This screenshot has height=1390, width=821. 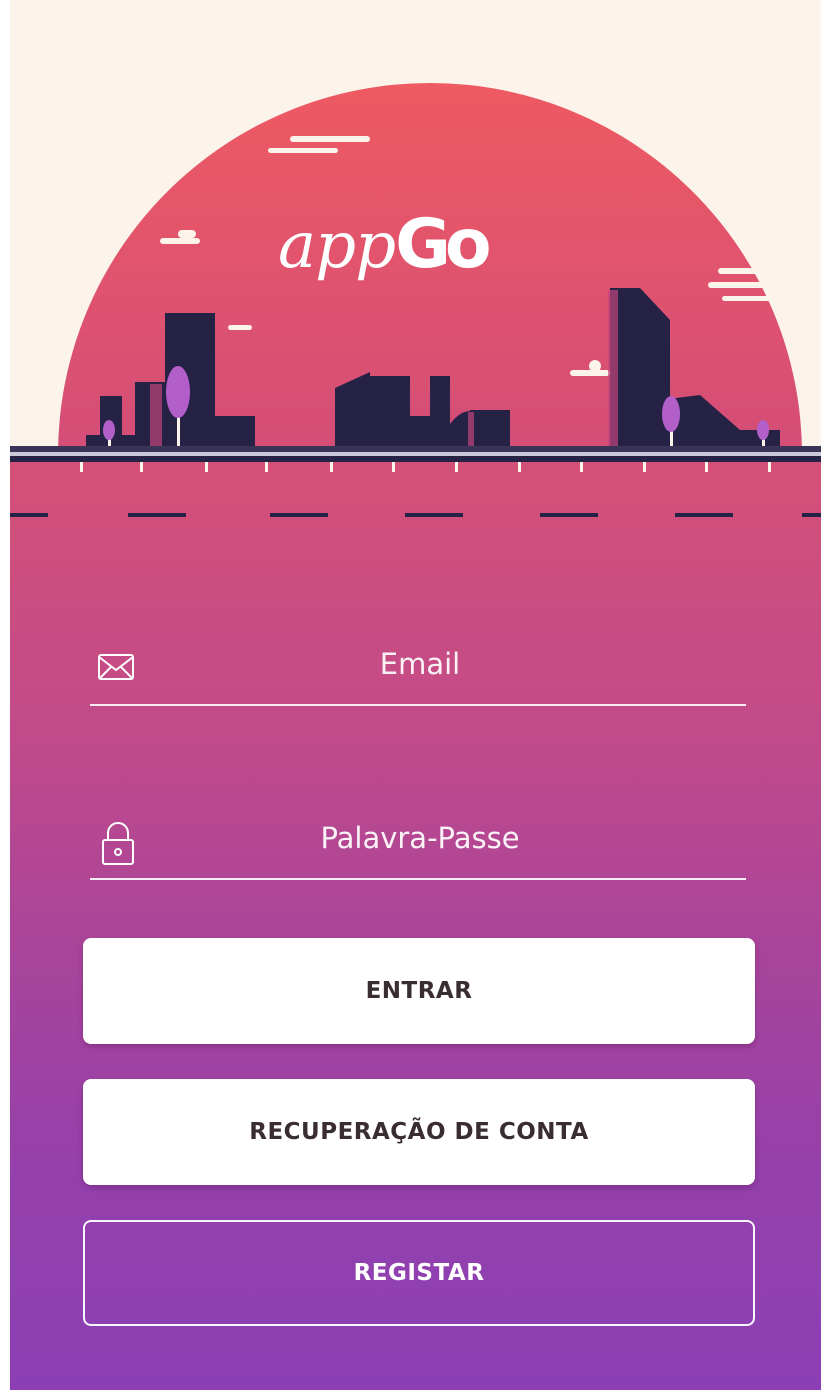 What do you see at coordinates (118, 843) in the screenshot?
I see `lock-icon` at bounding box center [118, 843].